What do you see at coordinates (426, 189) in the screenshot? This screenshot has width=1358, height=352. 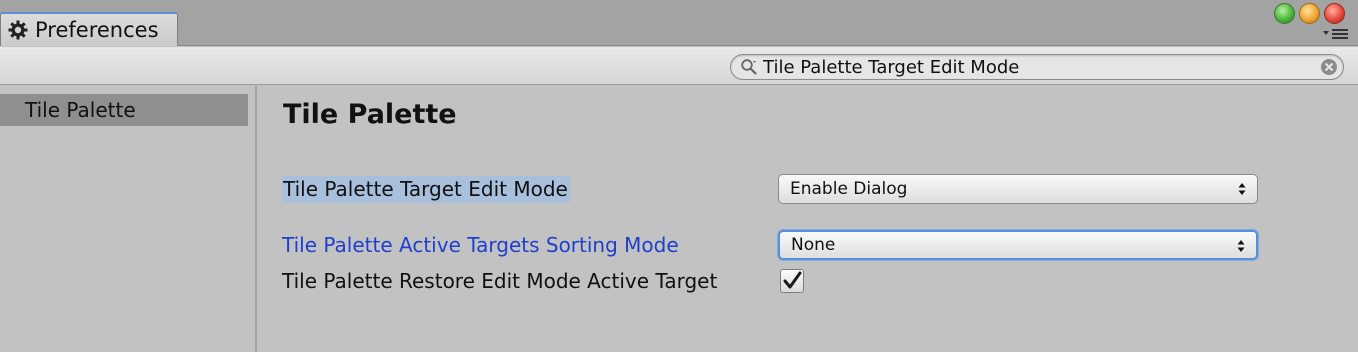 I see `target-edit-mode-label: Tile Palette Target Edit Mode` at bounding box center [426, 189].